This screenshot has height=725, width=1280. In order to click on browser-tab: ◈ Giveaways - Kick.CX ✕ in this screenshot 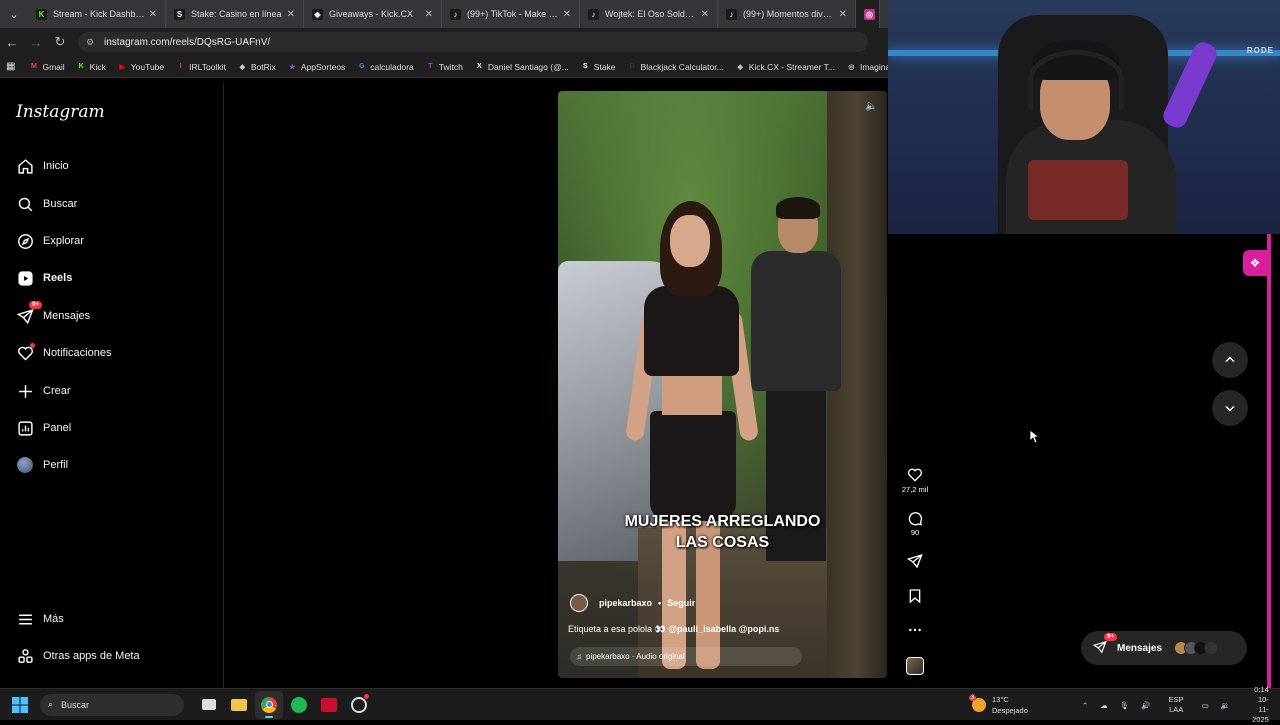, I will do `click(373, 14)`.